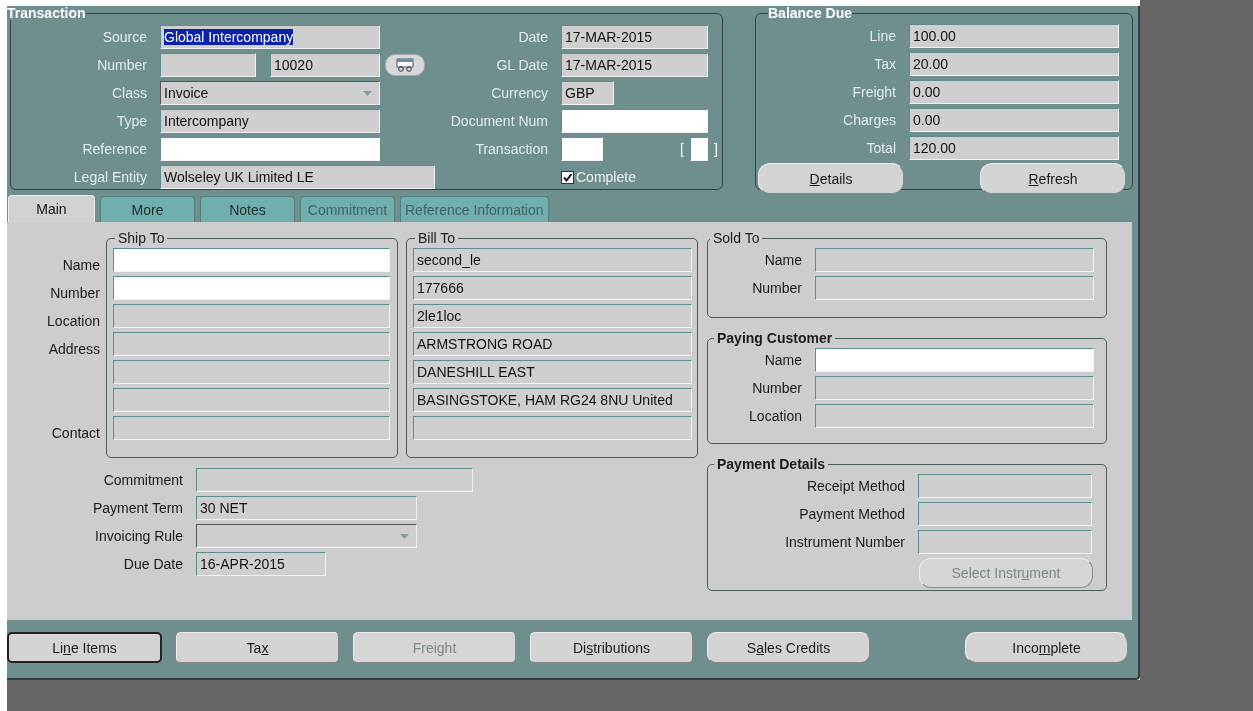 The image size is (1253, 711). What do you see at coordinates (567, 177) in the screenshot?
I see `check-icon` at bounding box center [567, 177].